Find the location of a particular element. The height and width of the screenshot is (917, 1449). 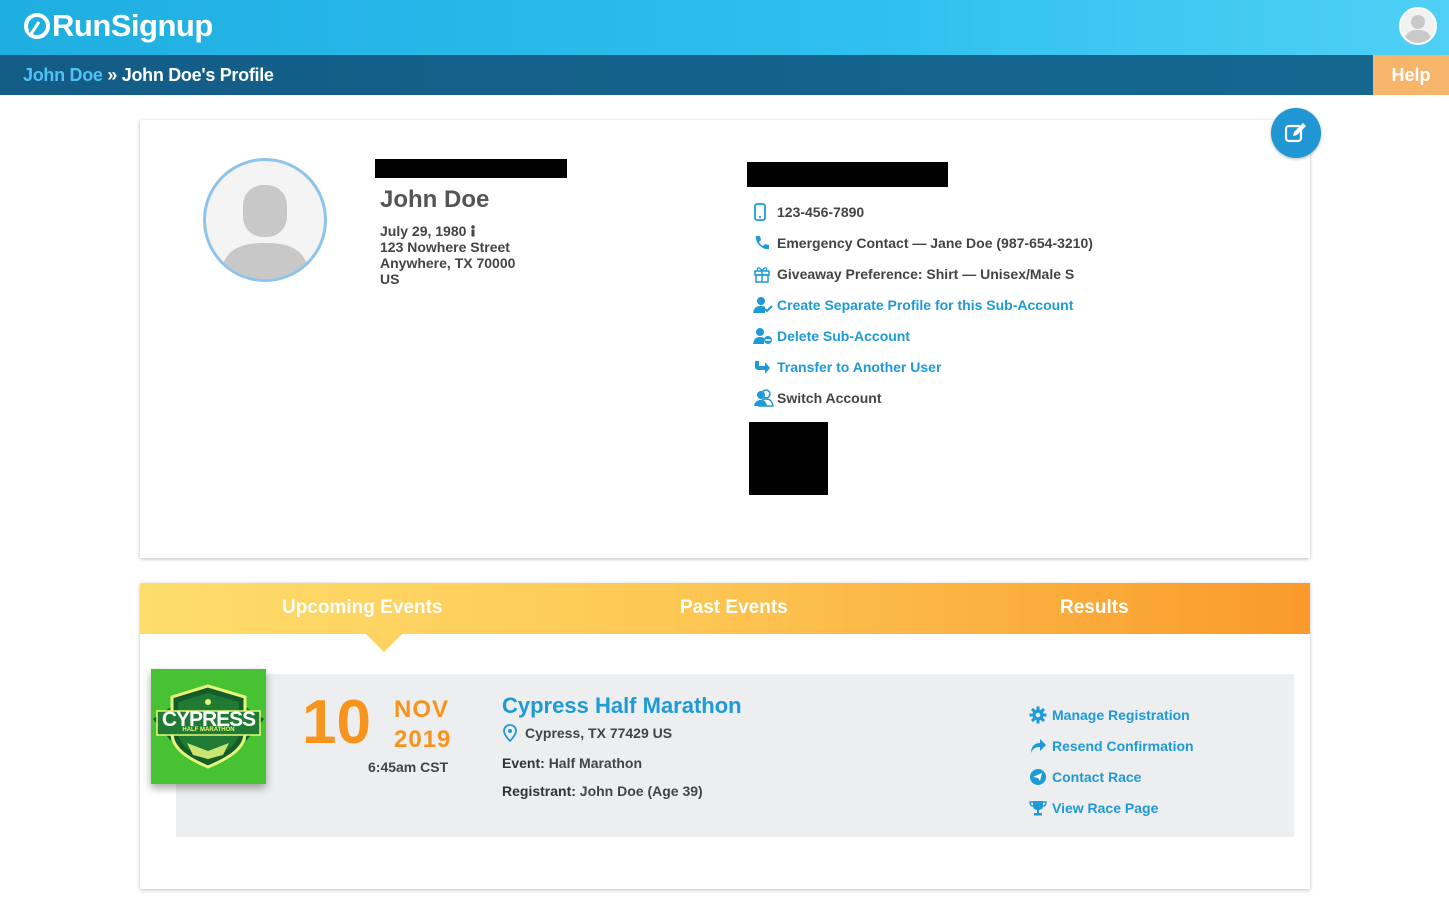

manage-registration-link: Manage Registration is located at coordinates (1111, 714).